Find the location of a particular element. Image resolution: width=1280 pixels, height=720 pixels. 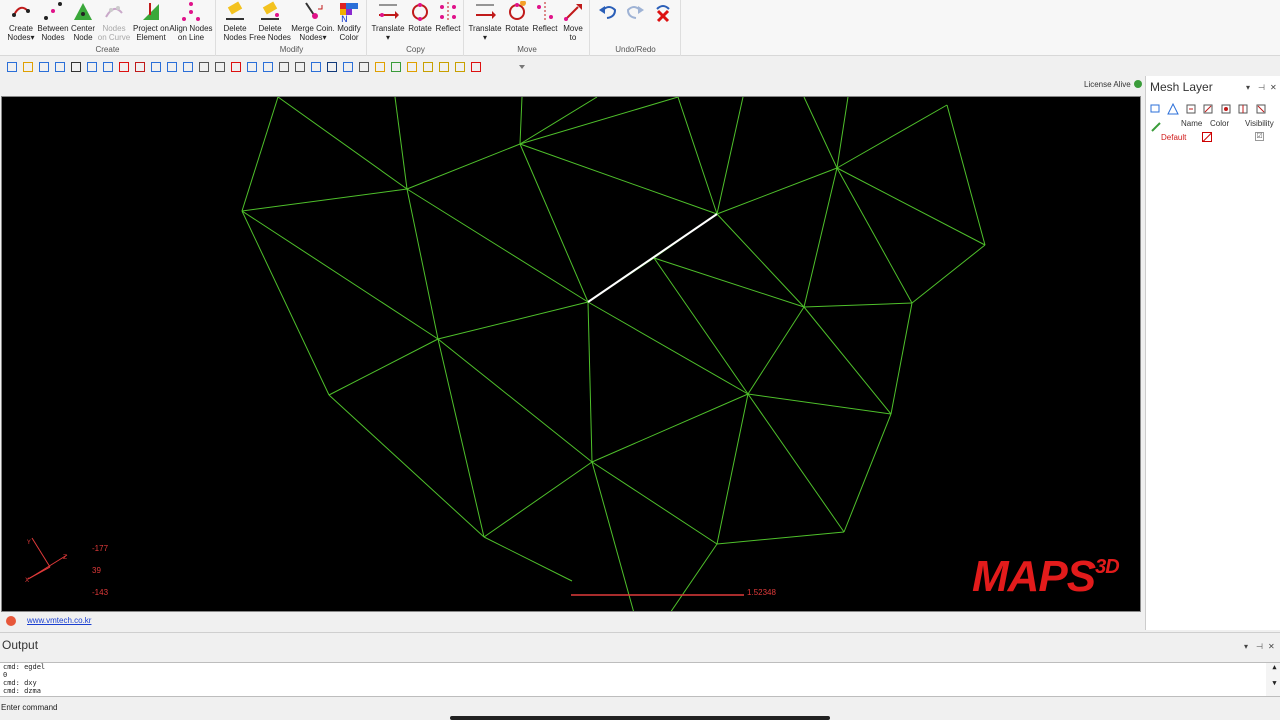

layer-visibility-checkbox: ☑ is located at coordinates (1259, 136).